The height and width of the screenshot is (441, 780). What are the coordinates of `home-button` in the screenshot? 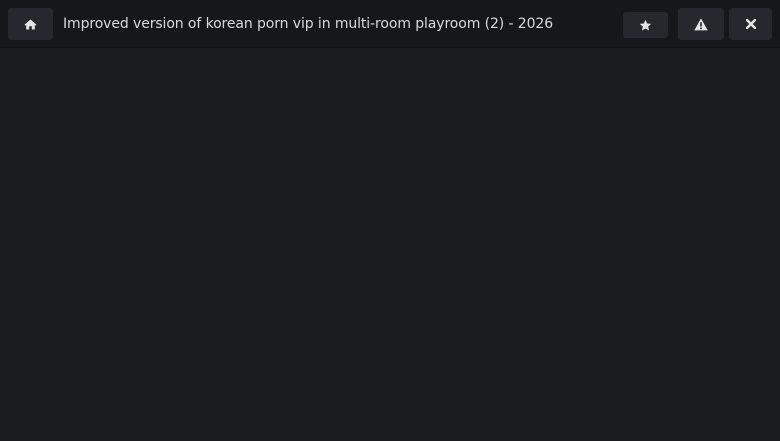 It's located at (30, 24).